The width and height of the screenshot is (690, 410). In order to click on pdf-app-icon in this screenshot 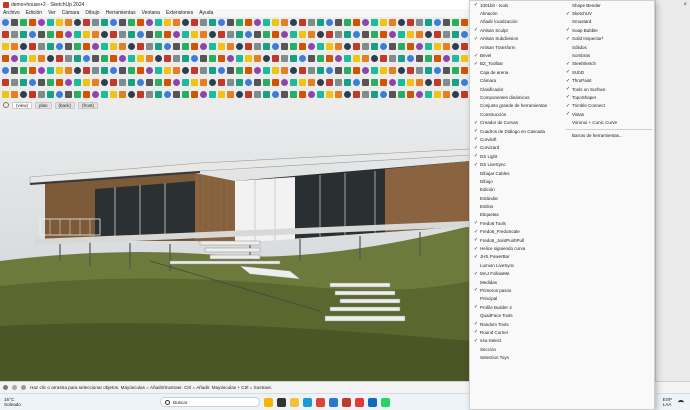, I will do `click(359, 402)`.